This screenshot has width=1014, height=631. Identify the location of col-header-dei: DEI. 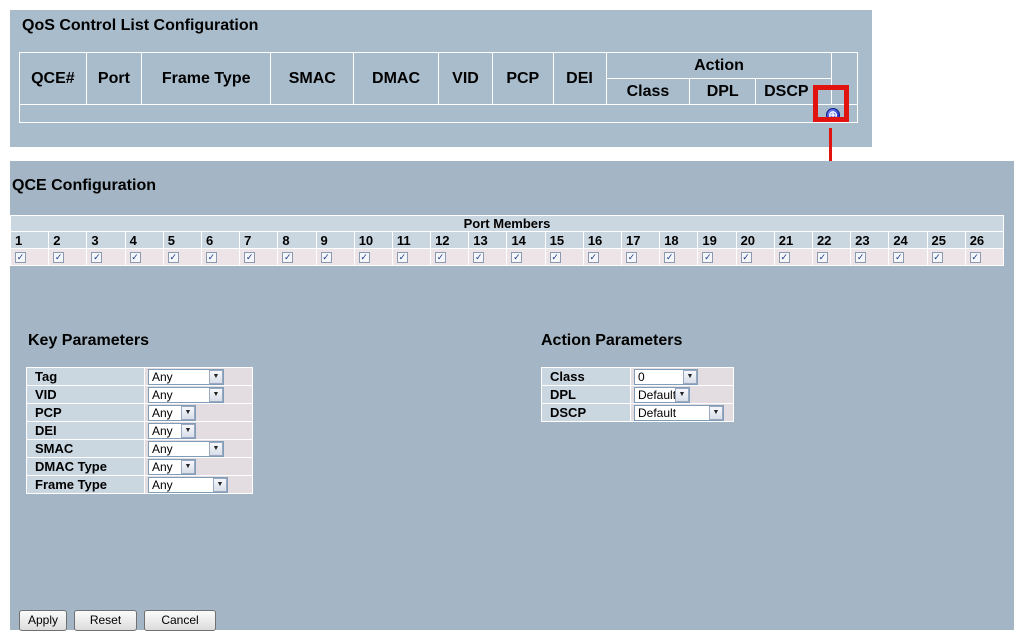
(579, 78).